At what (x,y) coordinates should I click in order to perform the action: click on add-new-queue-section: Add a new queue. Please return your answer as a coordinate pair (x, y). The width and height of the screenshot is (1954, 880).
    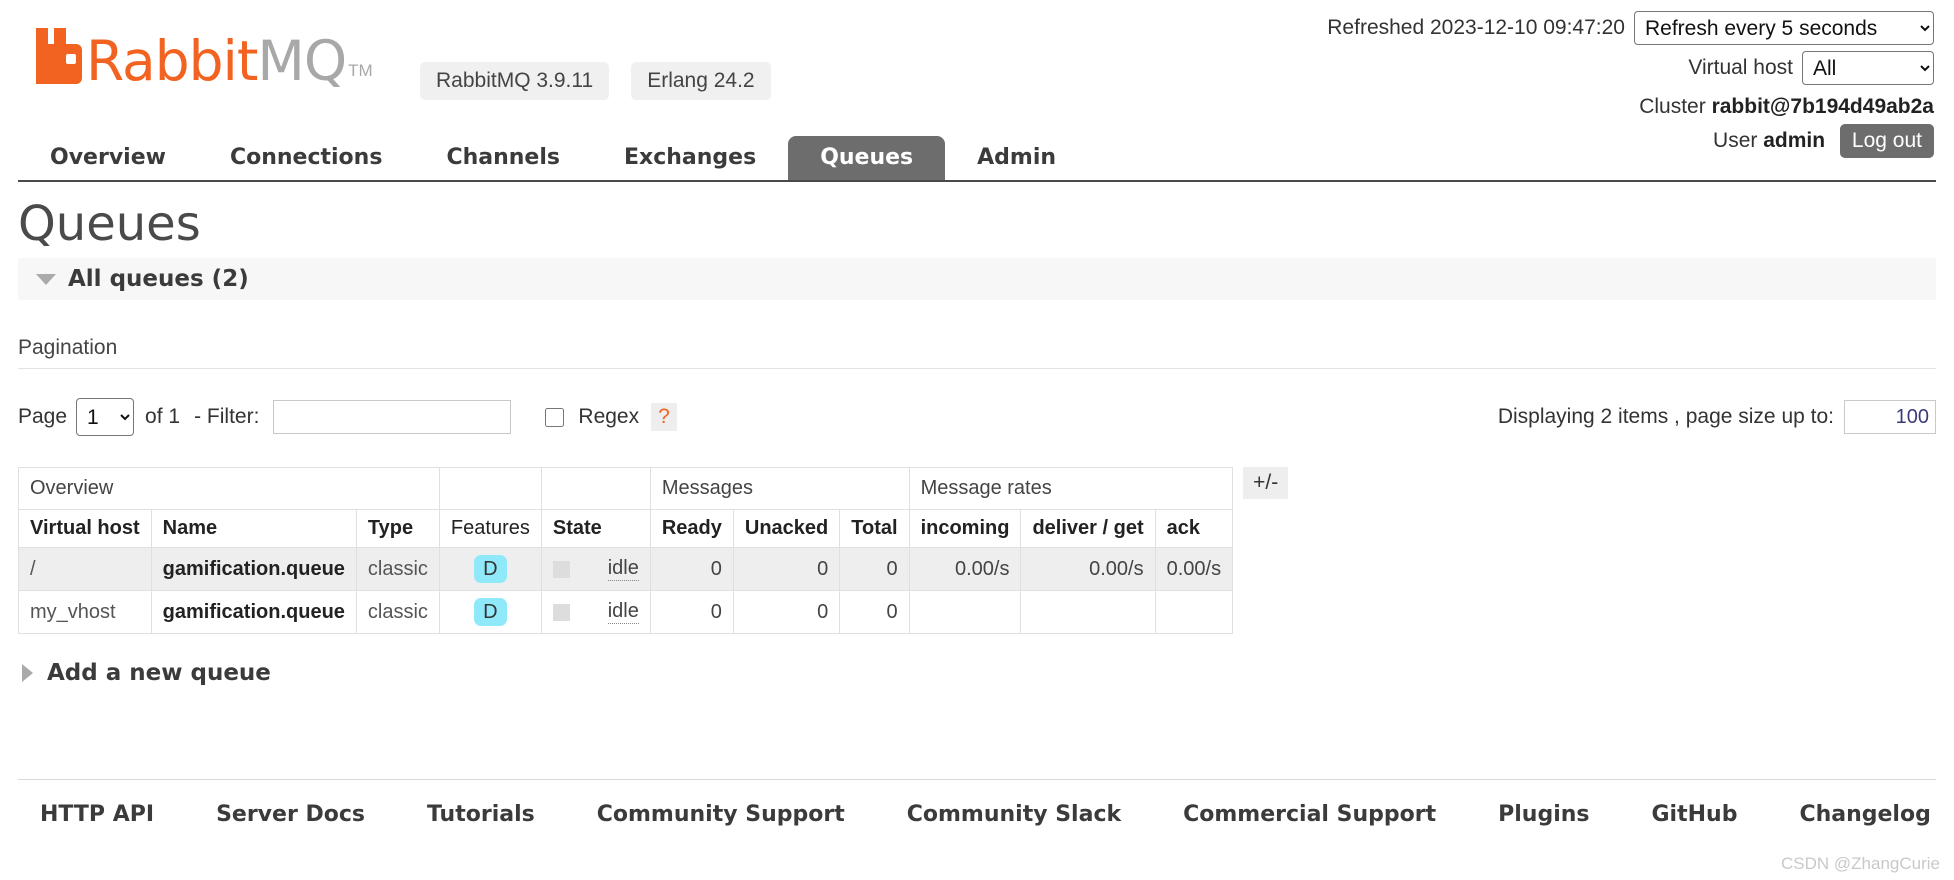
    Looking at the image, I should click on (144, 673).